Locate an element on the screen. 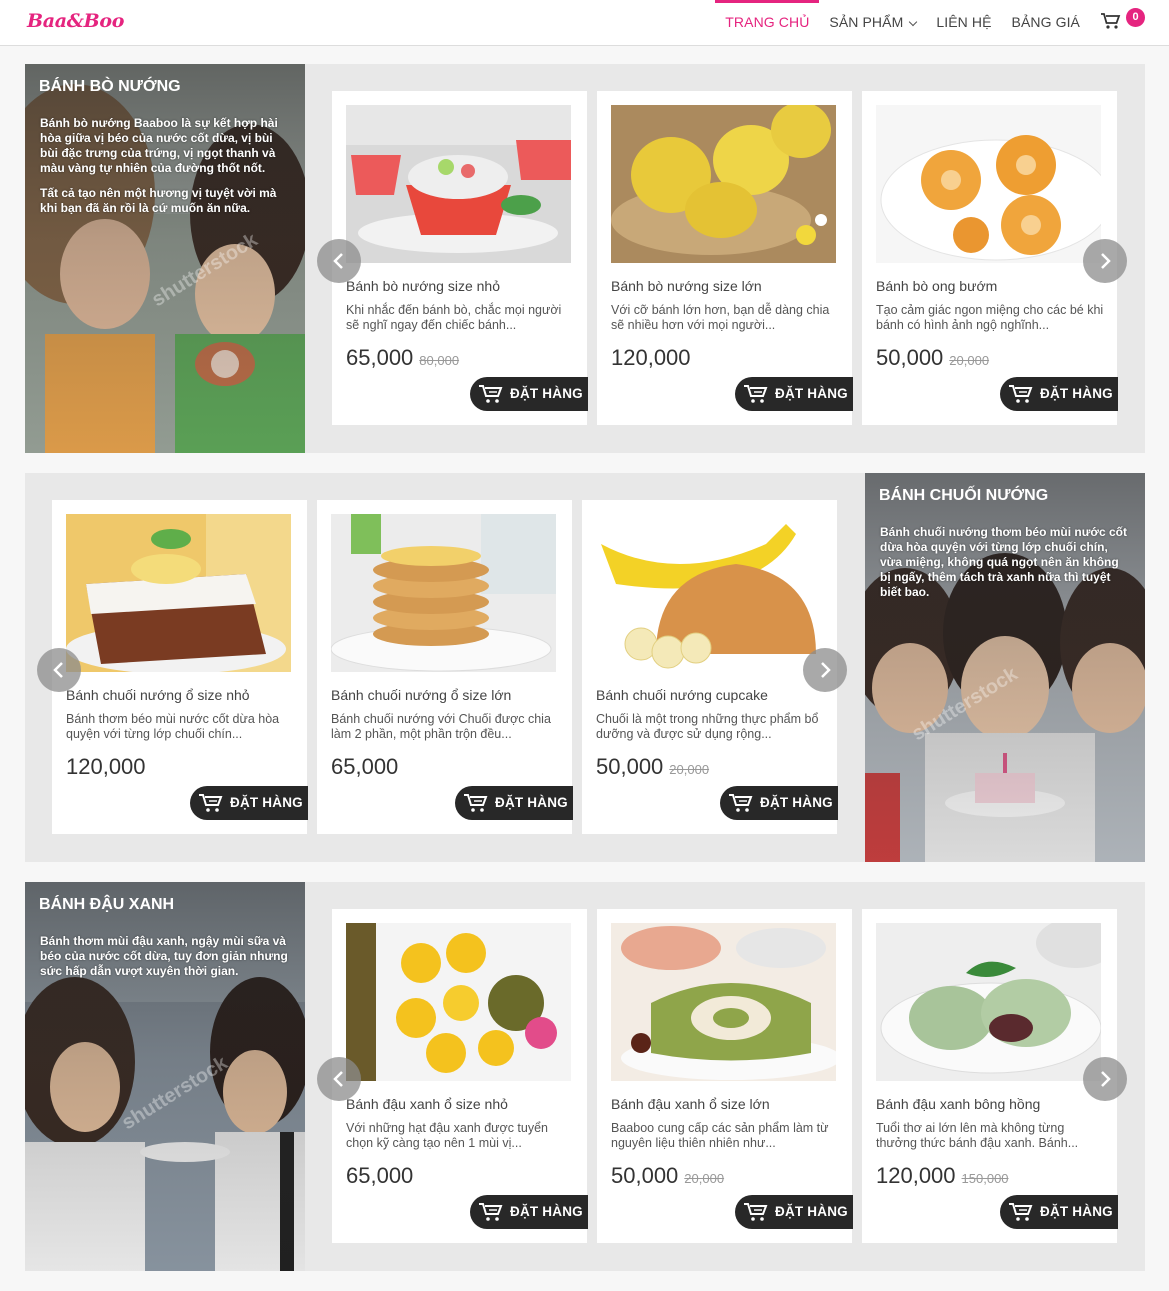 The height and width of the screenshot is (1291, 1169). site-logo: Baa&Boo is located at coordinates (75, 21).